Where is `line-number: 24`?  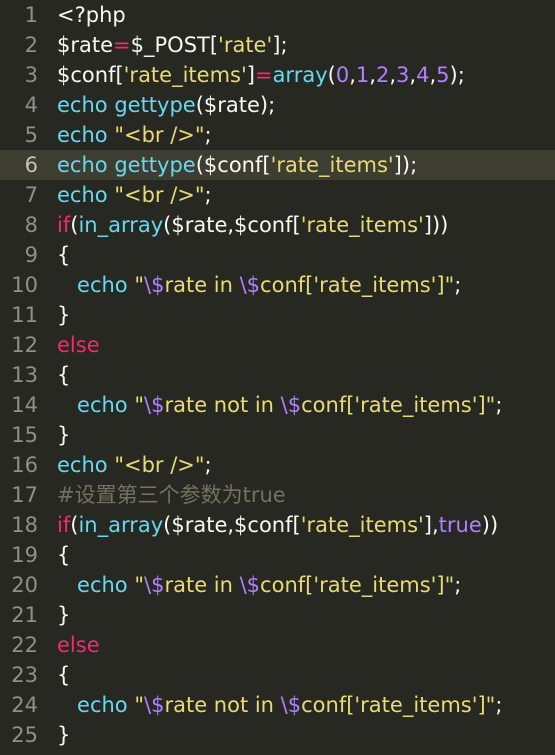
line-number: 24 is located at coordinates (24, 705).